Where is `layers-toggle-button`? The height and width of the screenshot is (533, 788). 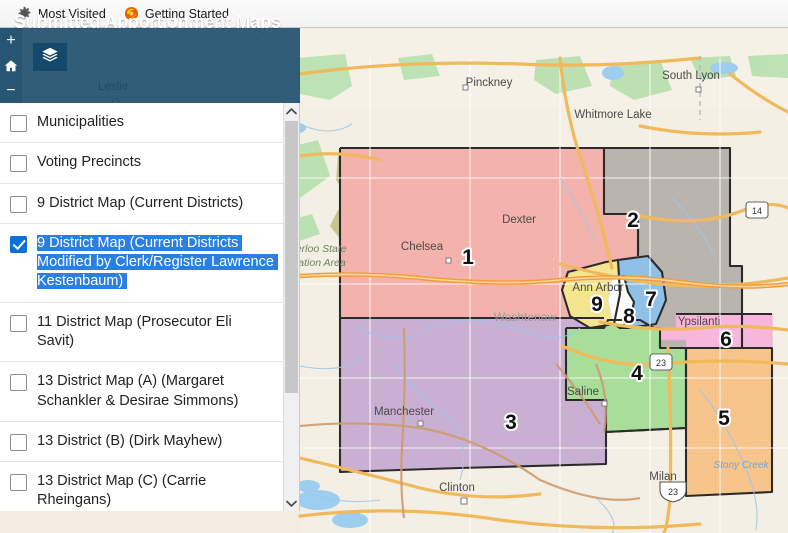
layers-toggle-button is located at coordinates (50, 57).